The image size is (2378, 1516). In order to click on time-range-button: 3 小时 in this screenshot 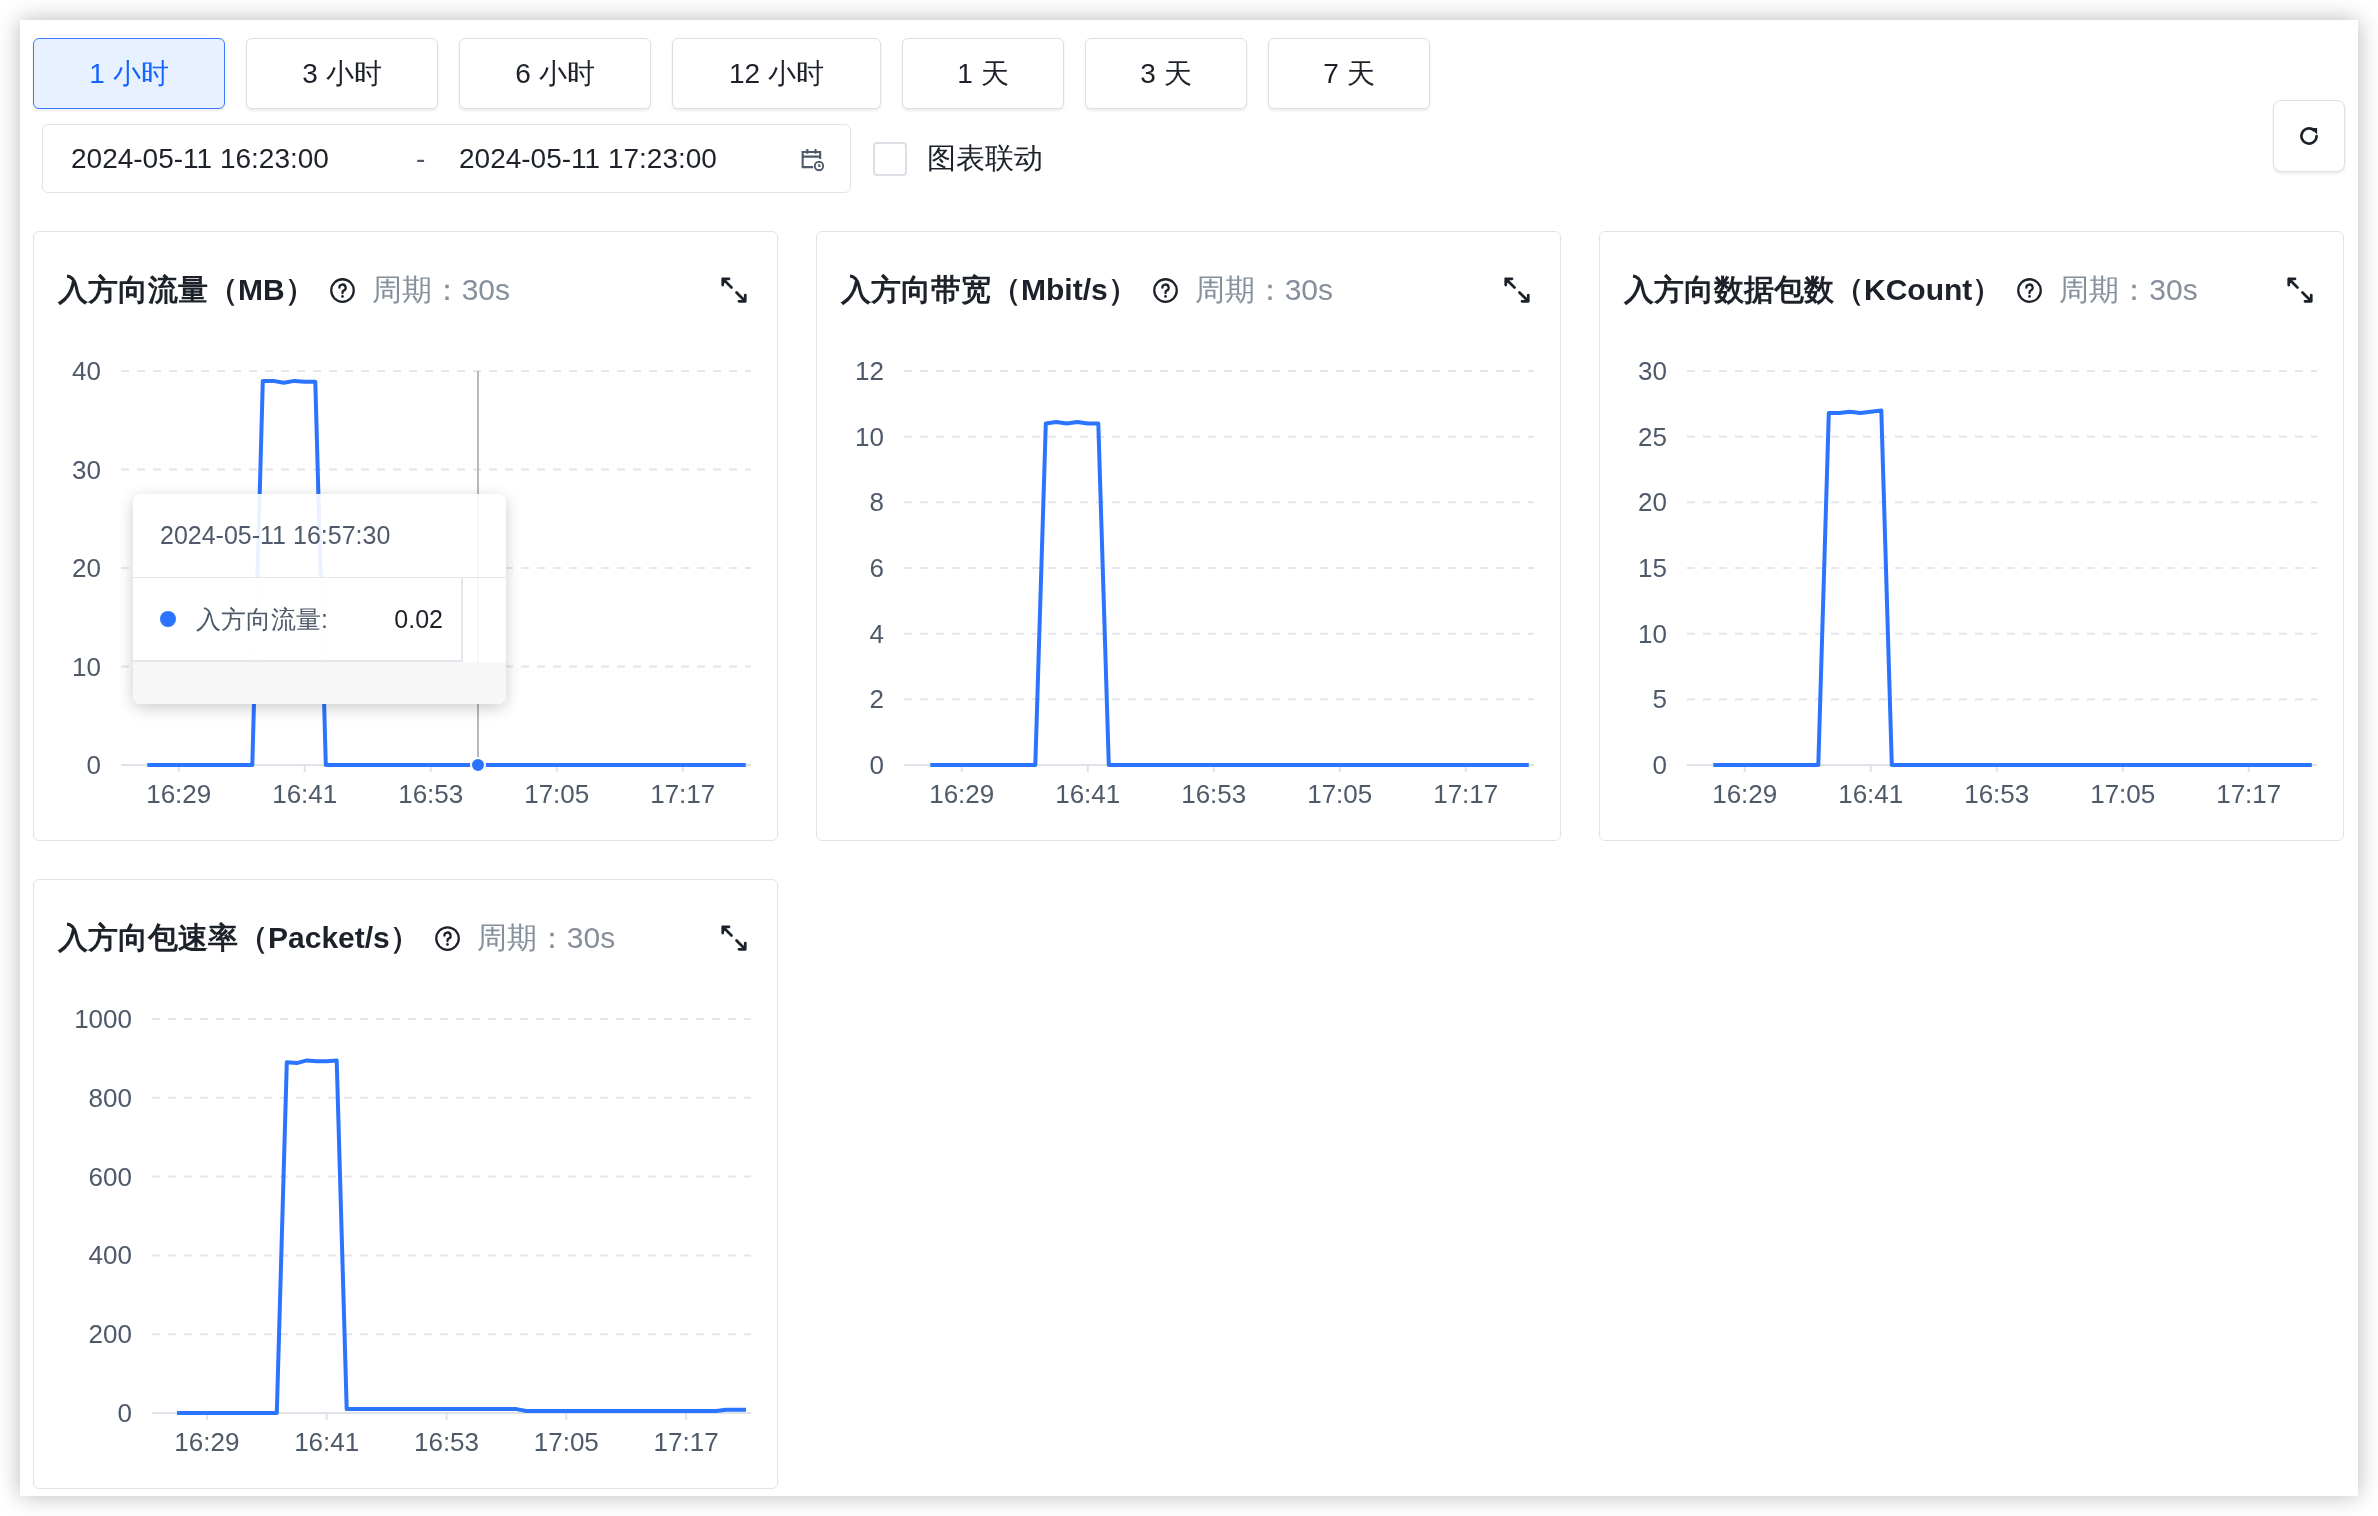, I will do `click(342, 73)`.